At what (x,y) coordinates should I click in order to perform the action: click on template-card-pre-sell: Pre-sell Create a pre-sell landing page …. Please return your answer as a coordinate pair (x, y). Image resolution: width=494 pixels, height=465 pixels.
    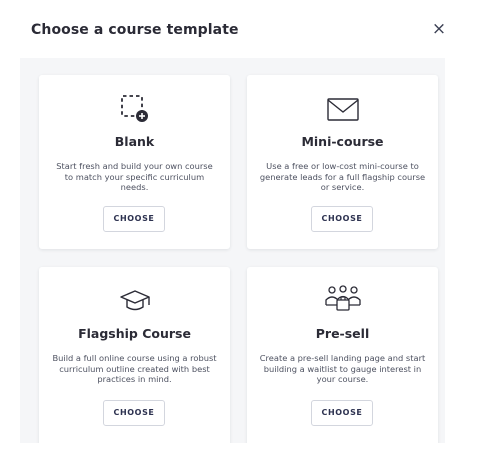
    Looking at the image, I should click on (342, 355).